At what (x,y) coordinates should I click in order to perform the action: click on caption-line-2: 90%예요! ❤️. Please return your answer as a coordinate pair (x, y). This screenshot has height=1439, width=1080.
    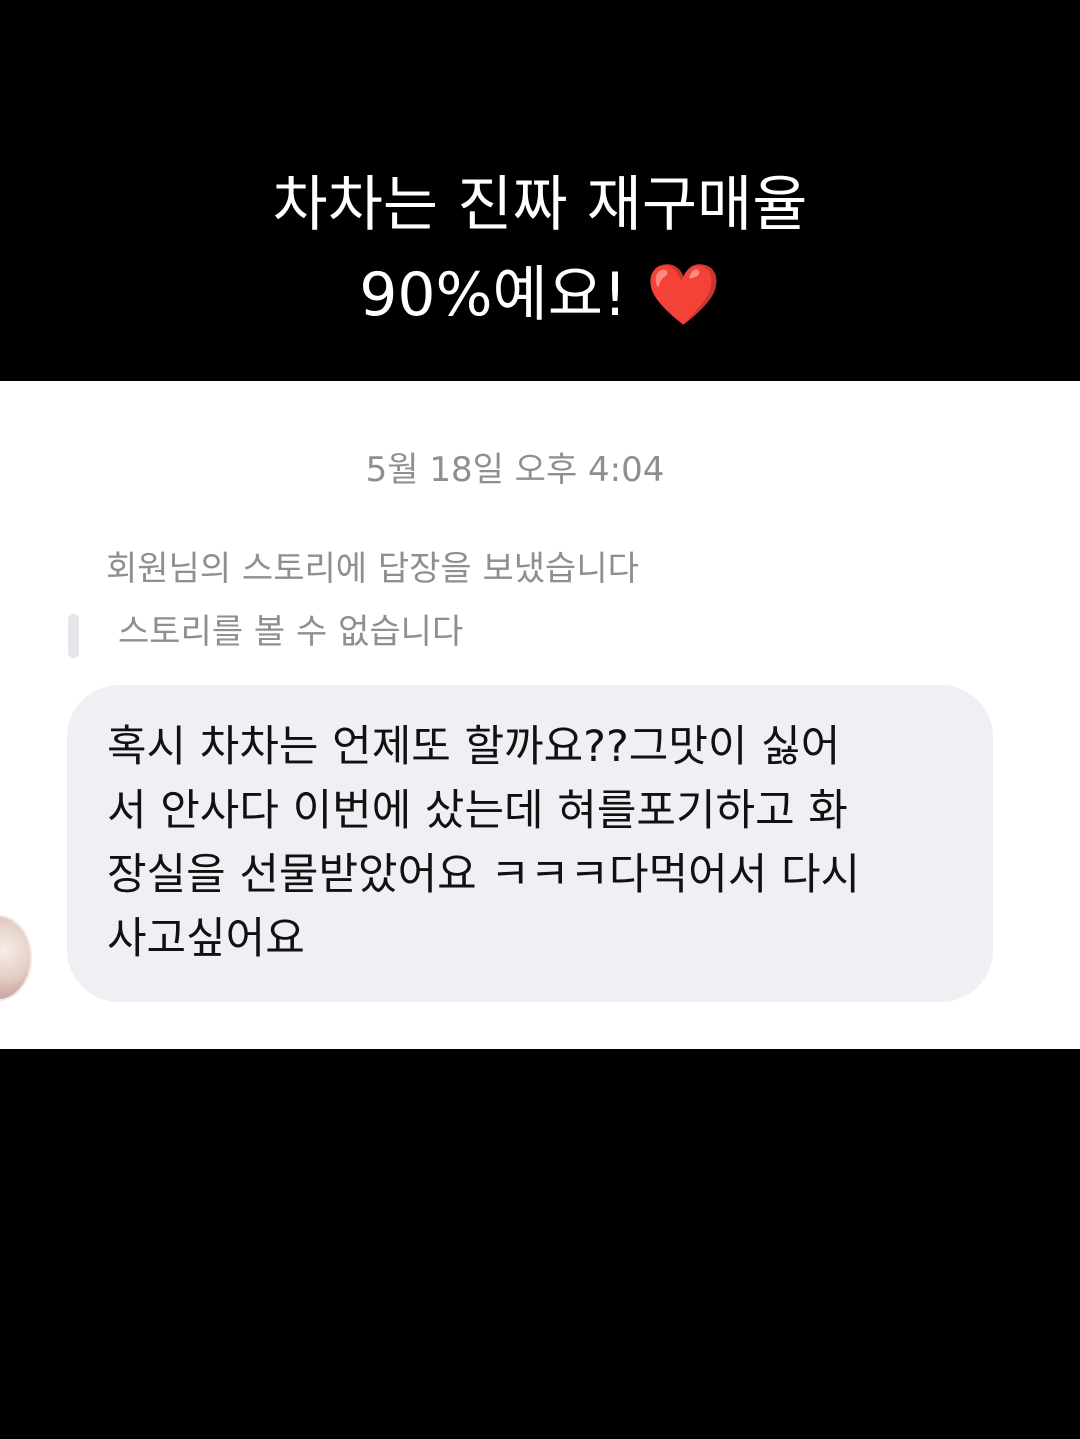
    Looking at the image, I should click on (540, 295).